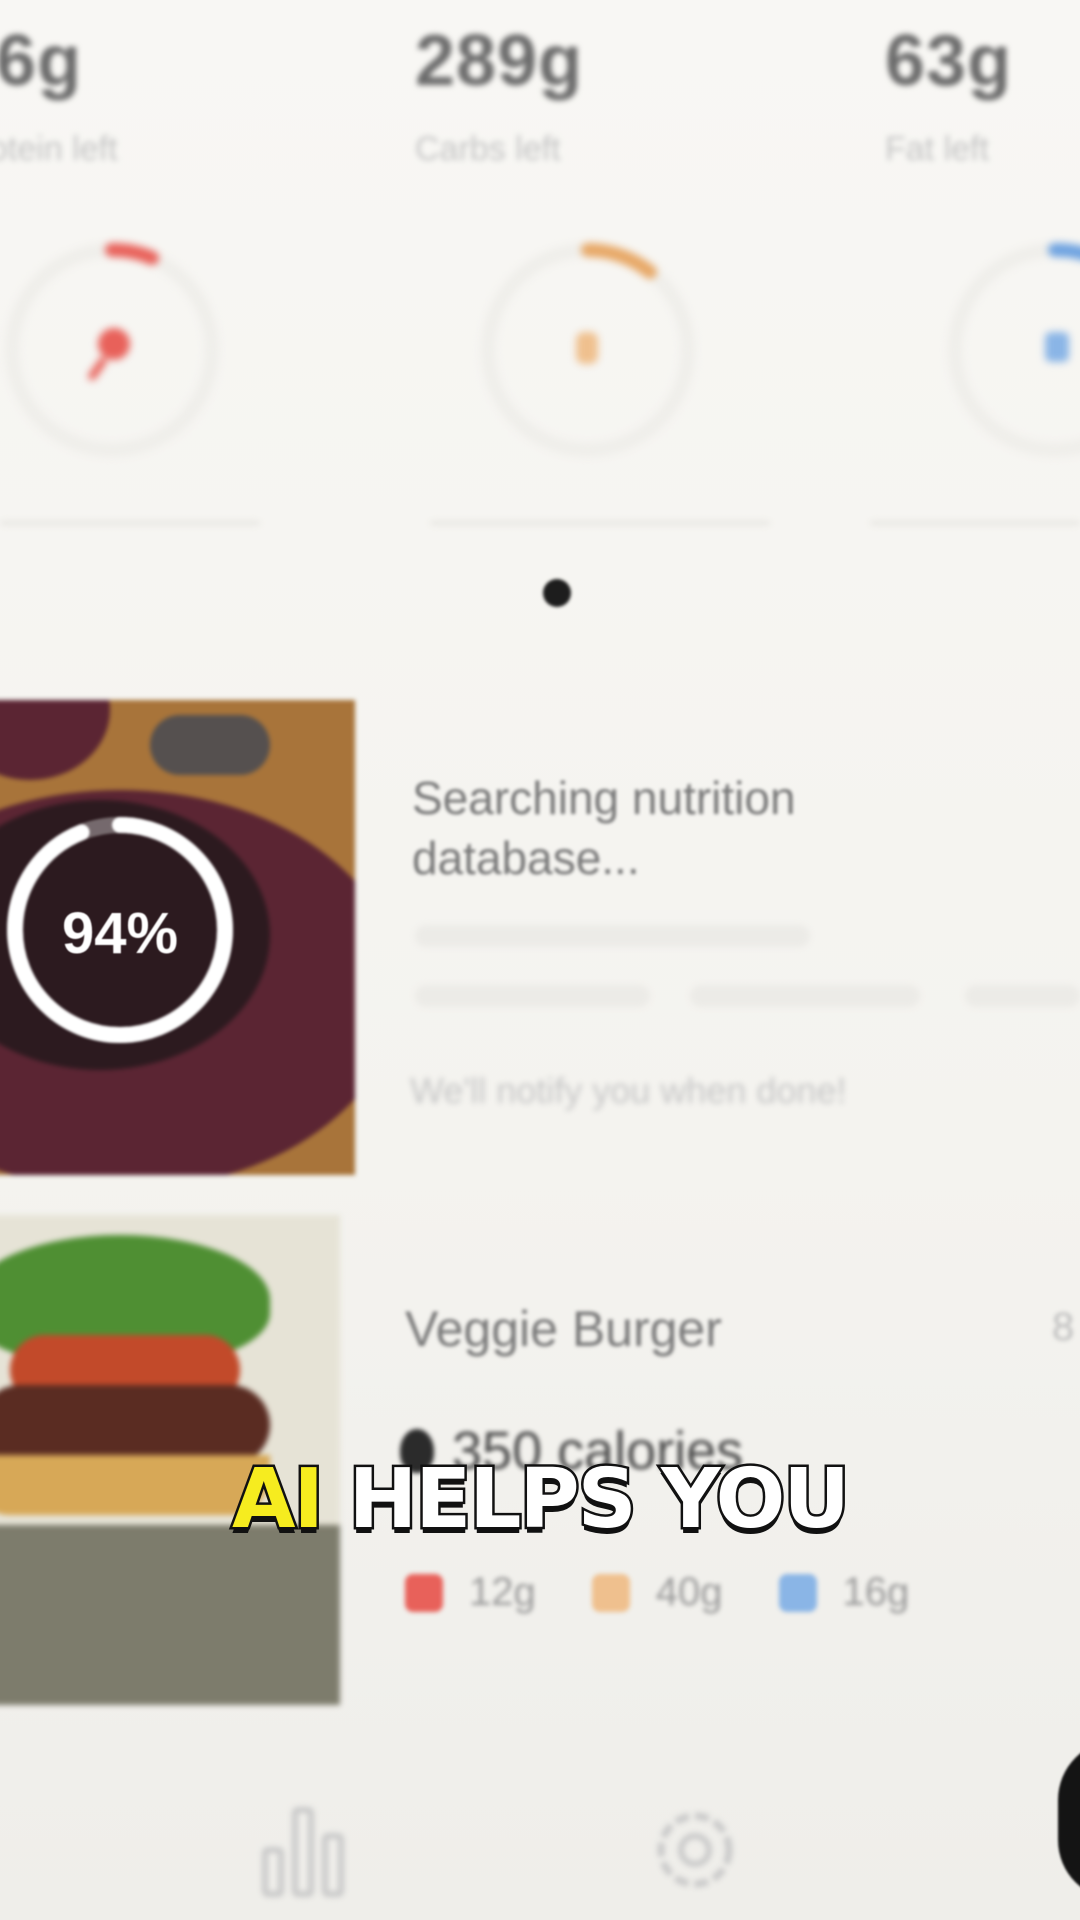 The width and height of the screenshot is (1080, 1920). I want to click on page-indicator-dot, so click(557, 593).